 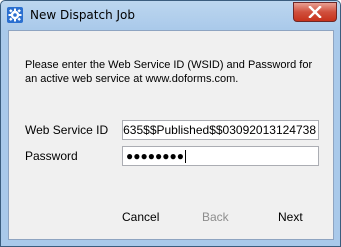 What do you see at coordinates (140, 217) in the screenshot?
I see `cancel-button: Cancel` at bounding box center [140, 217].